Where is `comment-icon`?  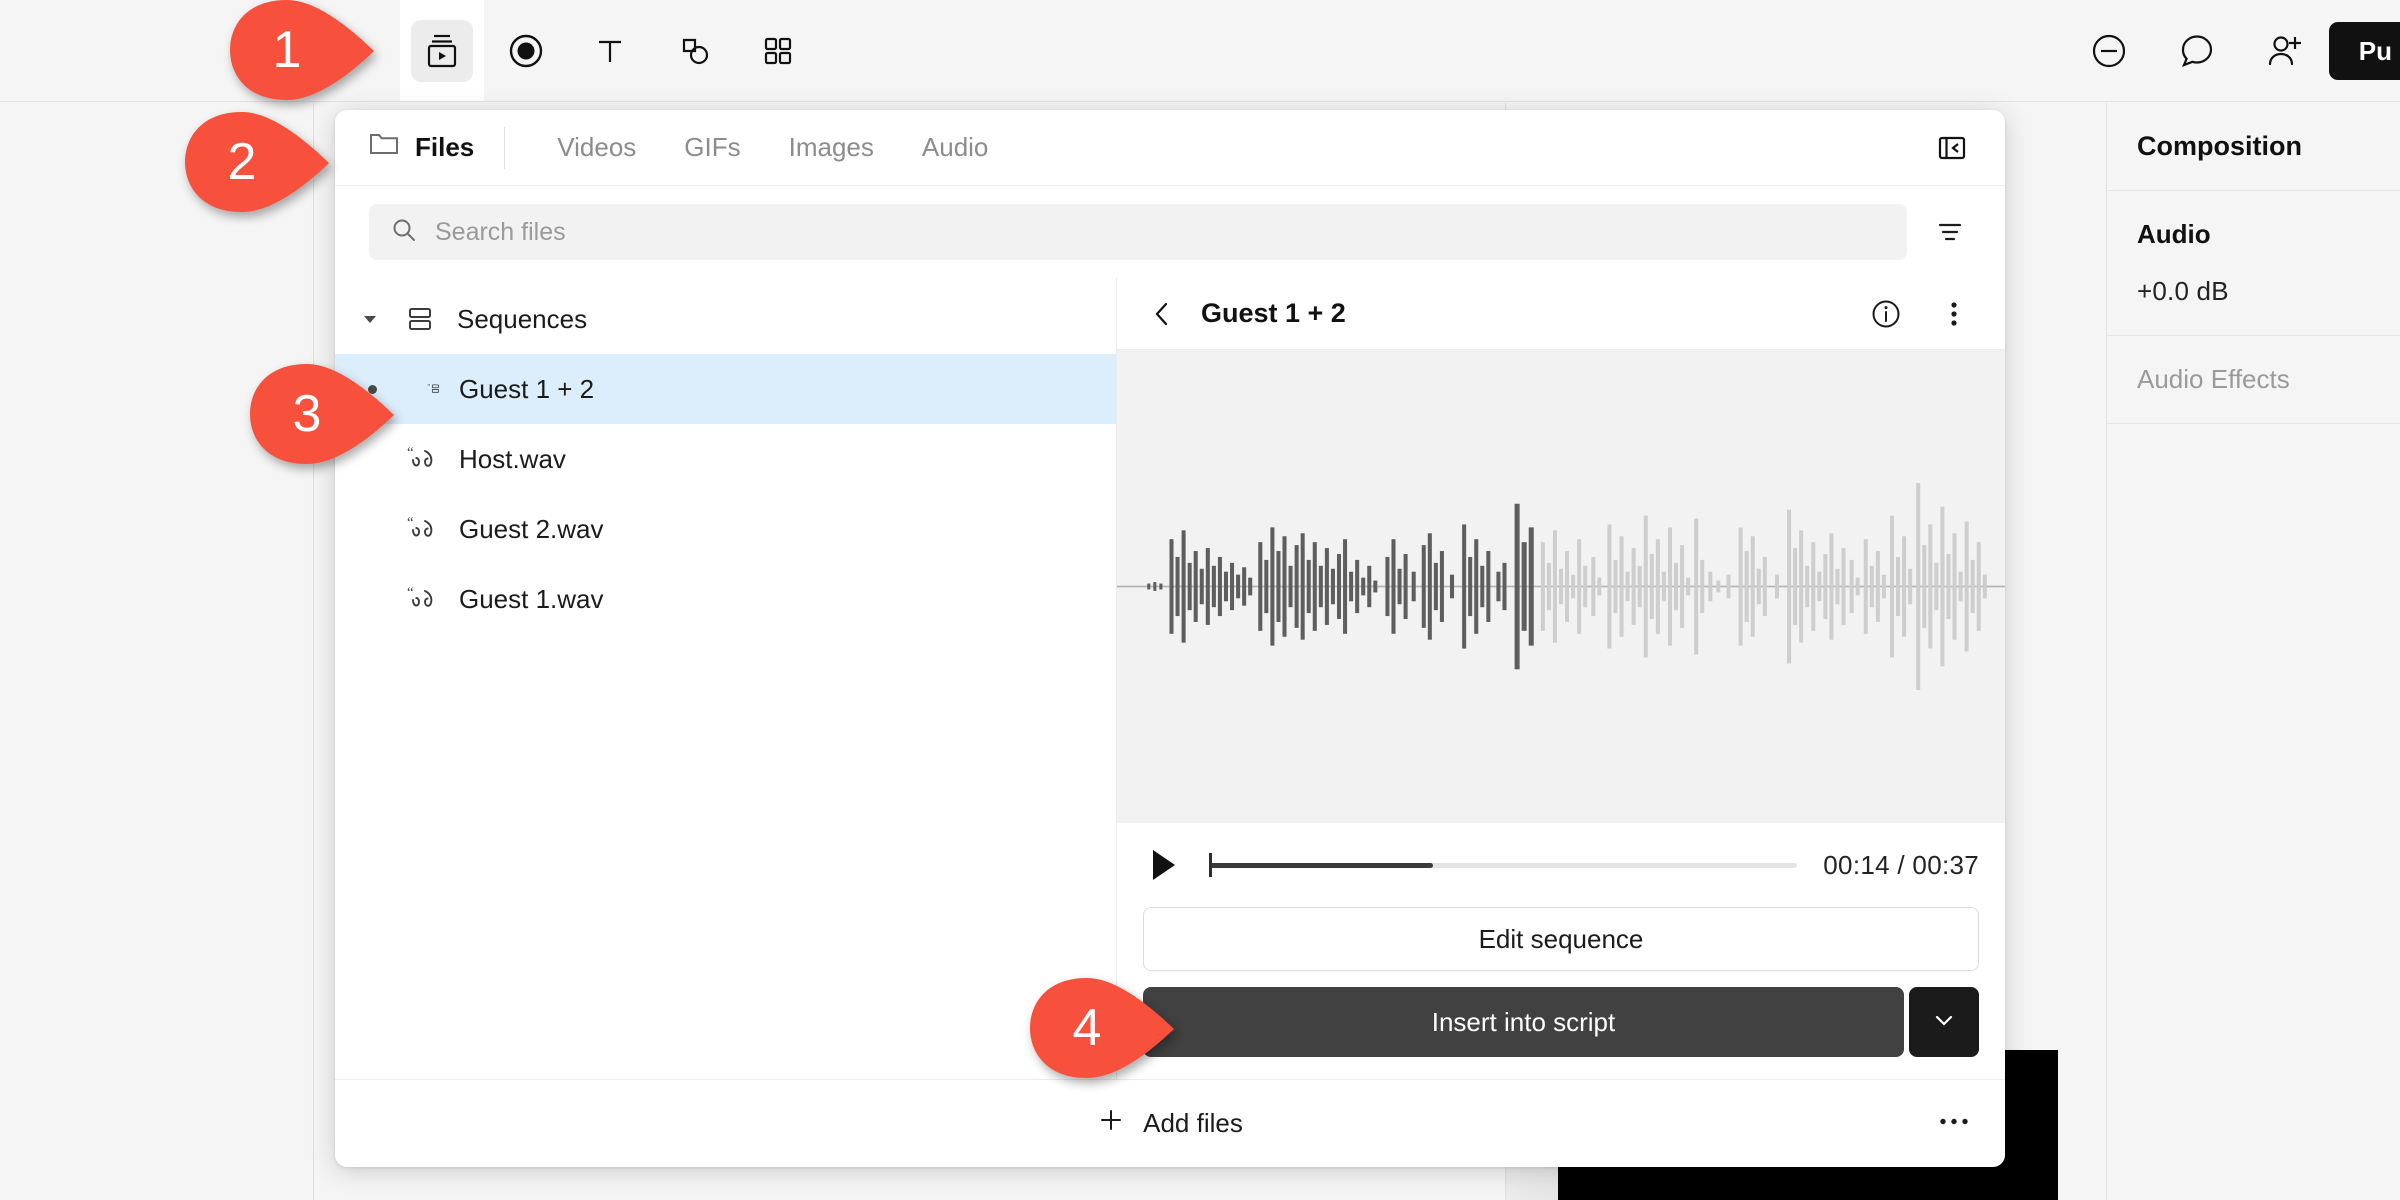
comment-icon is located at coordinates (2197, 51).